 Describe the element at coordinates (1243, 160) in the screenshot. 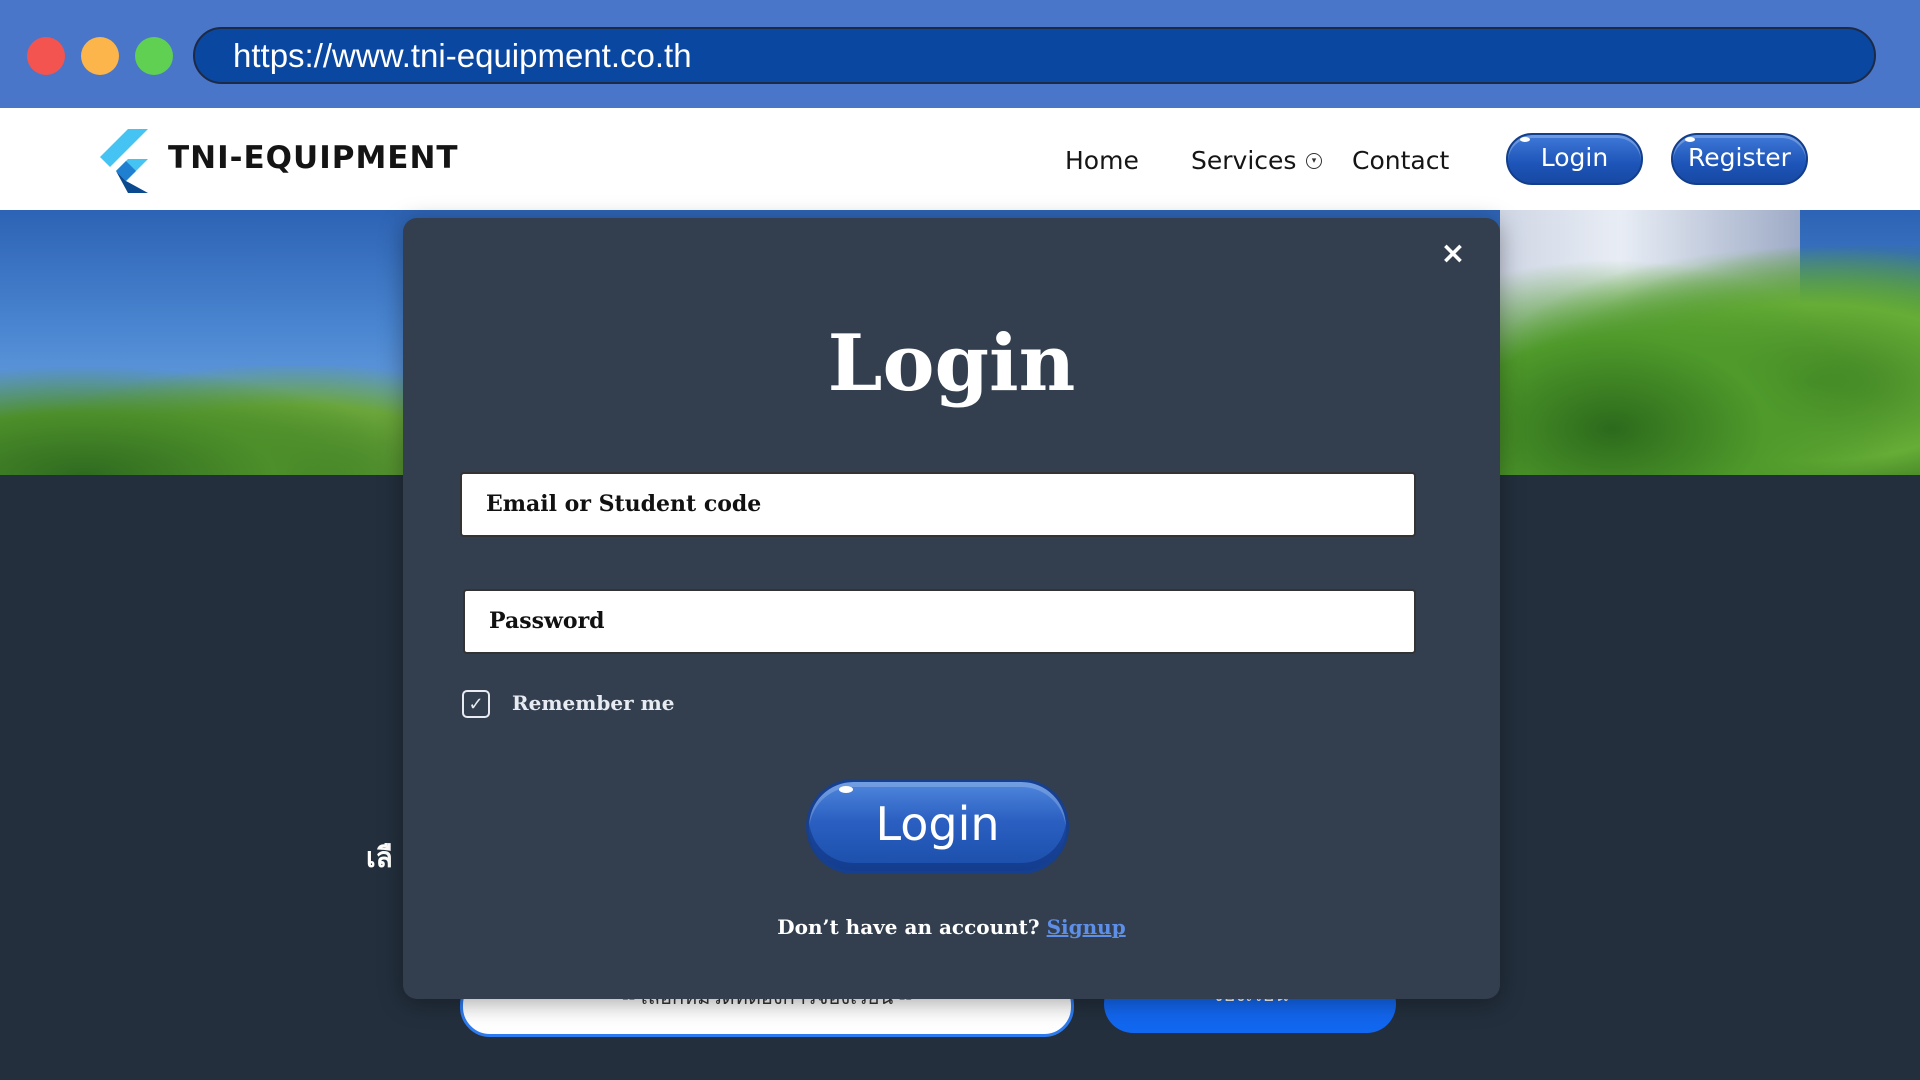

I see `nav-services-link: Services` at that location.